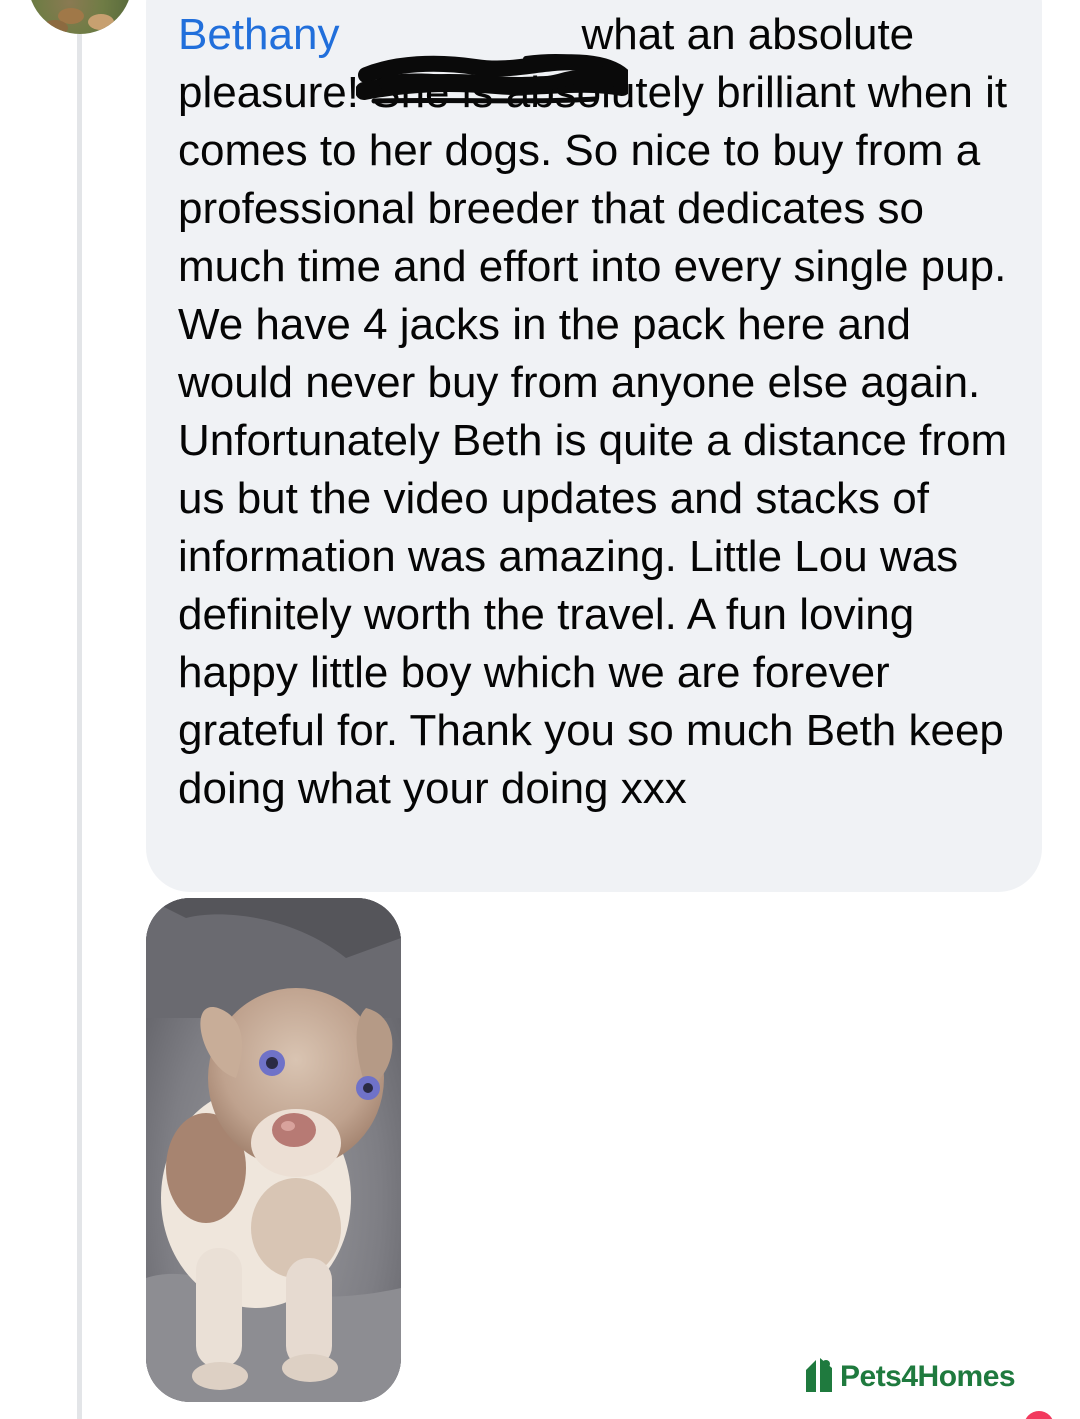  Describe the element at coordinates (928, 1376) in the screenshot. I see `pets4homes-wordmark: Pets4Homes` at that location.